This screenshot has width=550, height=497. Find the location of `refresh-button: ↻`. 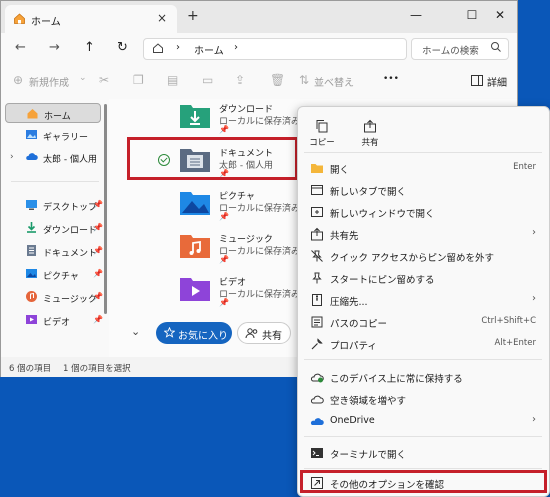

refresh-button: ↻ is located at coordinates (122, 47).